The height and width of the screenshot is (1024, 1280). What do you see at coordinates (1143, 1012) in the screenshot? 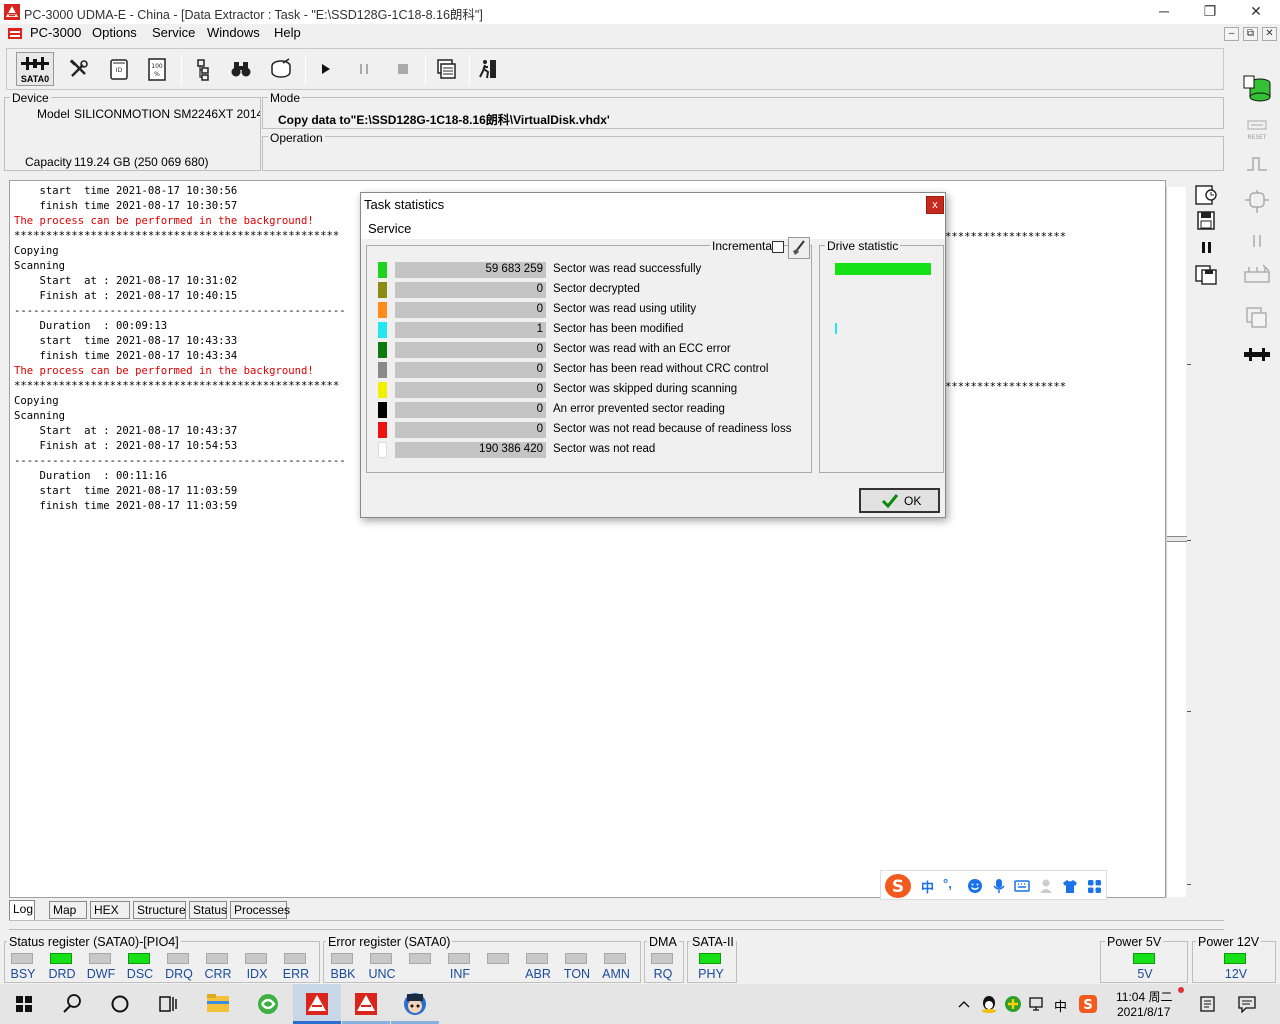
I see `clock-date: 2021/8/17` at bounding box center [1143, 1012].